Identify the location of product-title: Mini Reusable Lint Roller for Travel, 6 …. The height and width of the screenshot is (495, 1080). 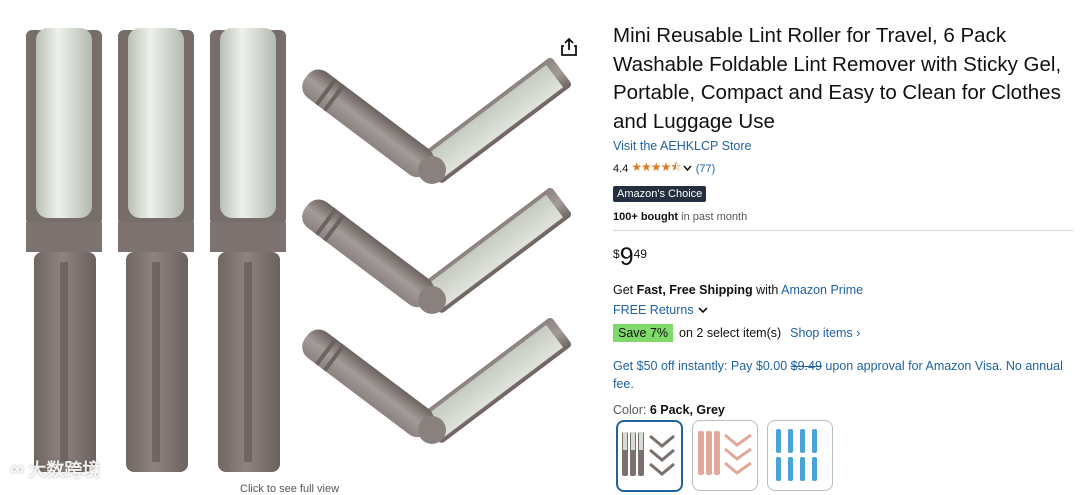
(837, 78).